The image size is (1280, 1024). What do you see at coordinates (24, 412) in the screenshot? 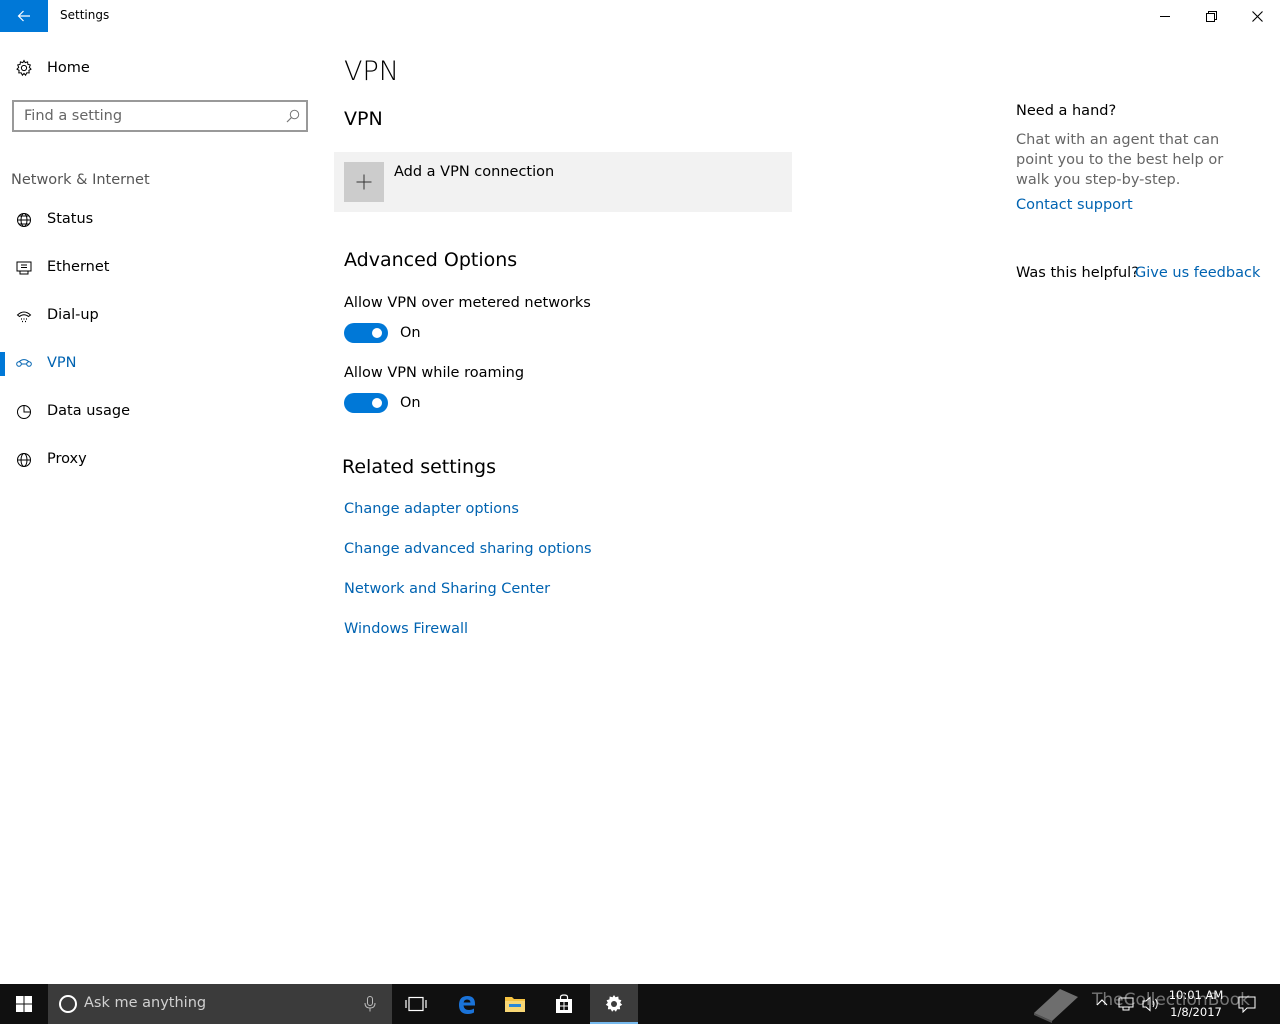
I see `data-usage-icon` at bounding box center [24, 412].